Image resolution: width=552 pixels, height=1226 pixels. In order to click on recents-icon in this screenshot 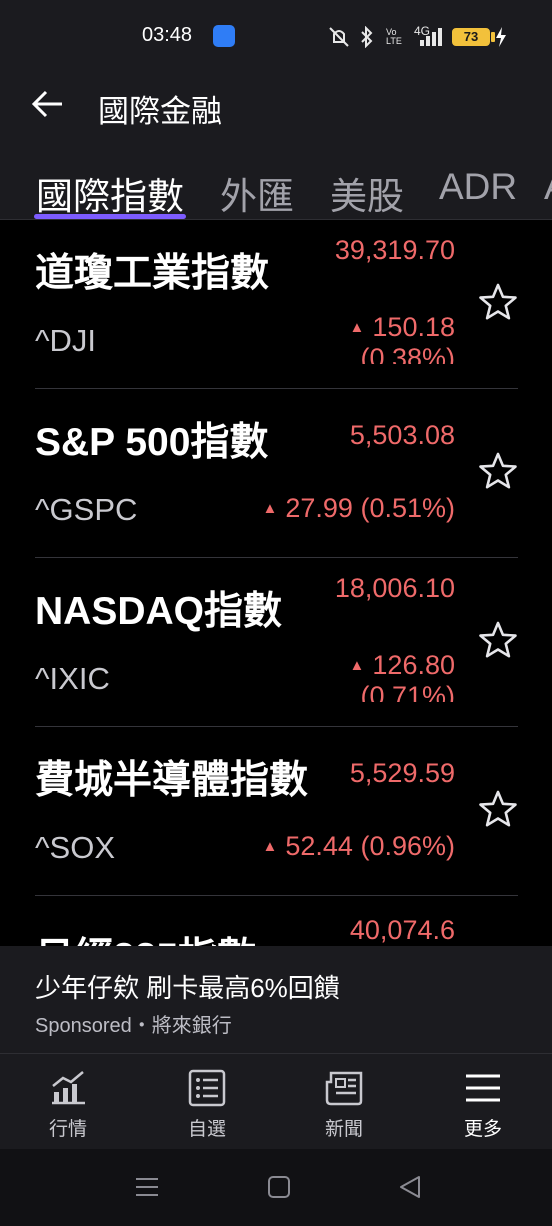, I will do `click(147, 1187)`.